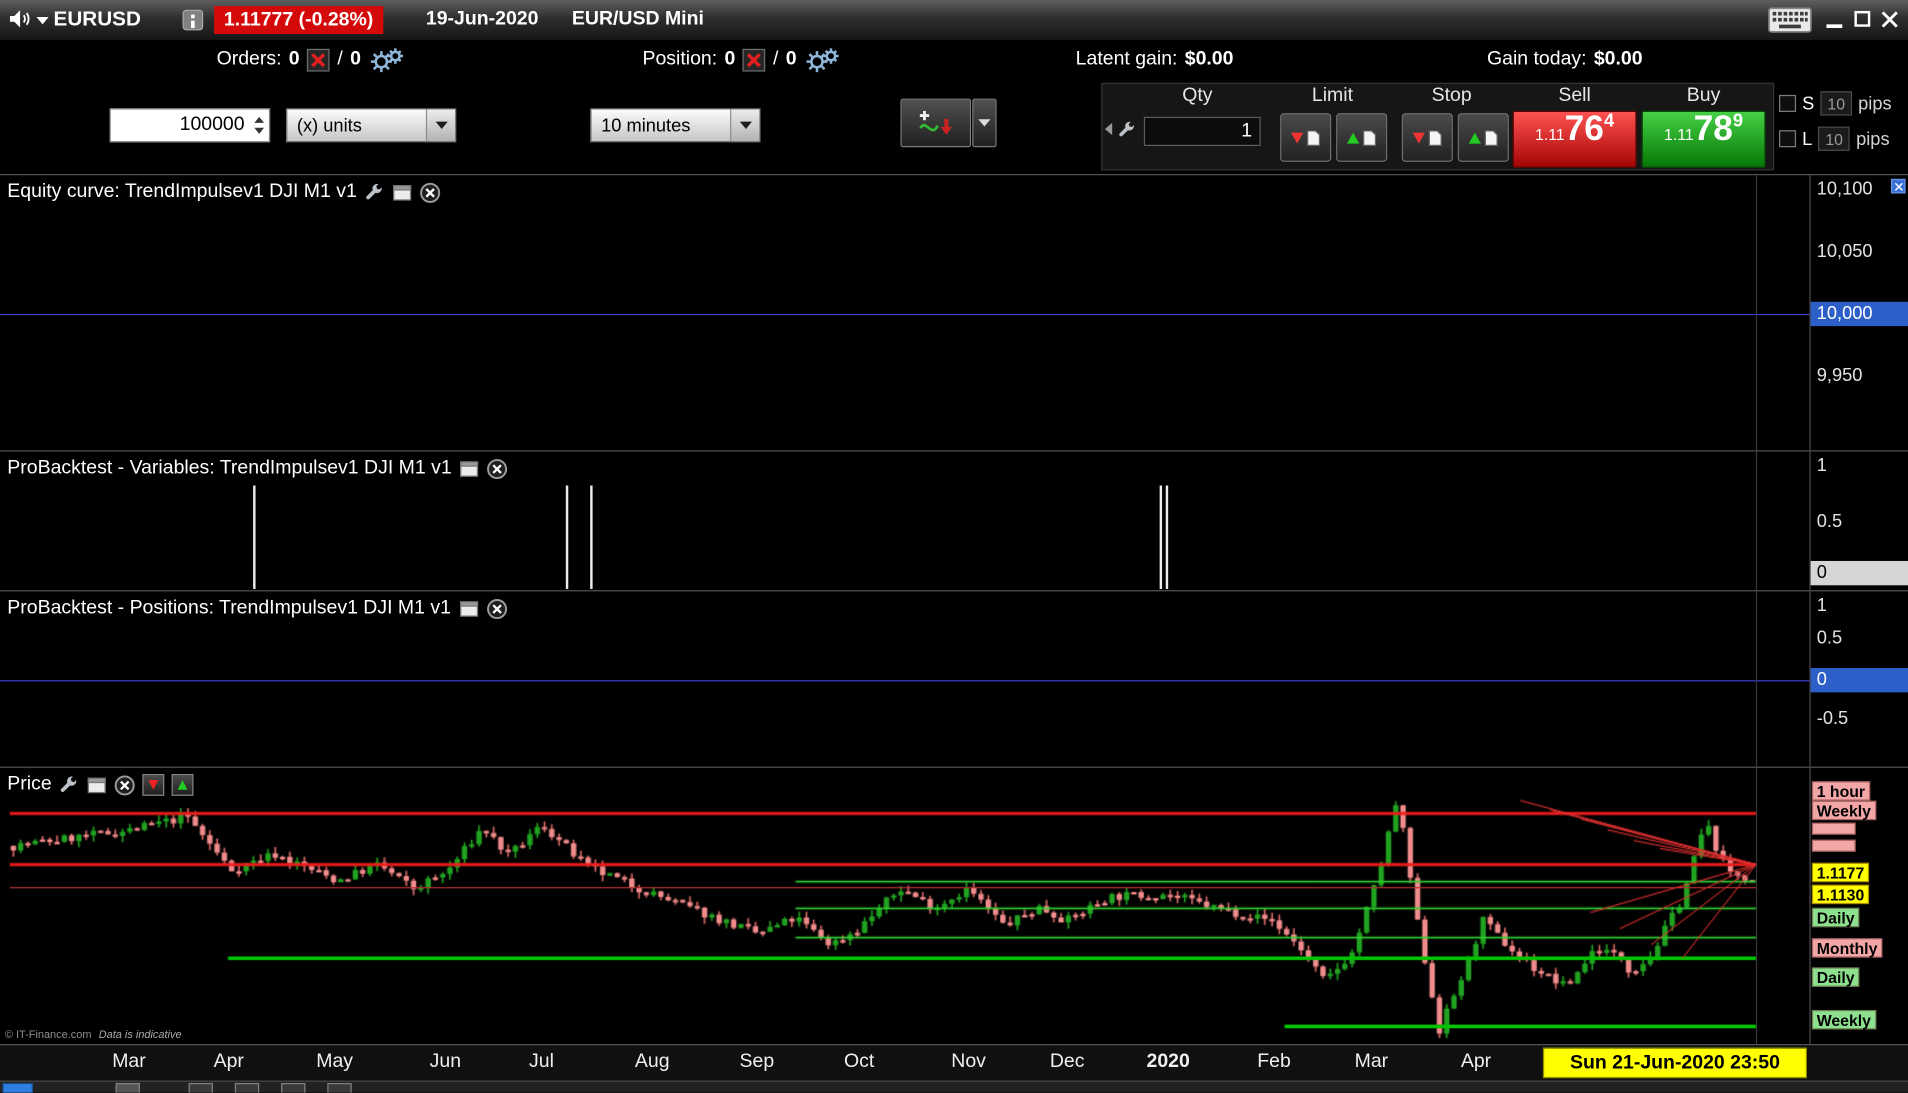 The height and width of the screenshot is (1093, 1908). What do you see at coordinates (182, 191) in the screenshot?
I see `equity-panel-title: Equity curve: TrendImpulsev1 DJI M1 v1` at bounding box center [182, 191].